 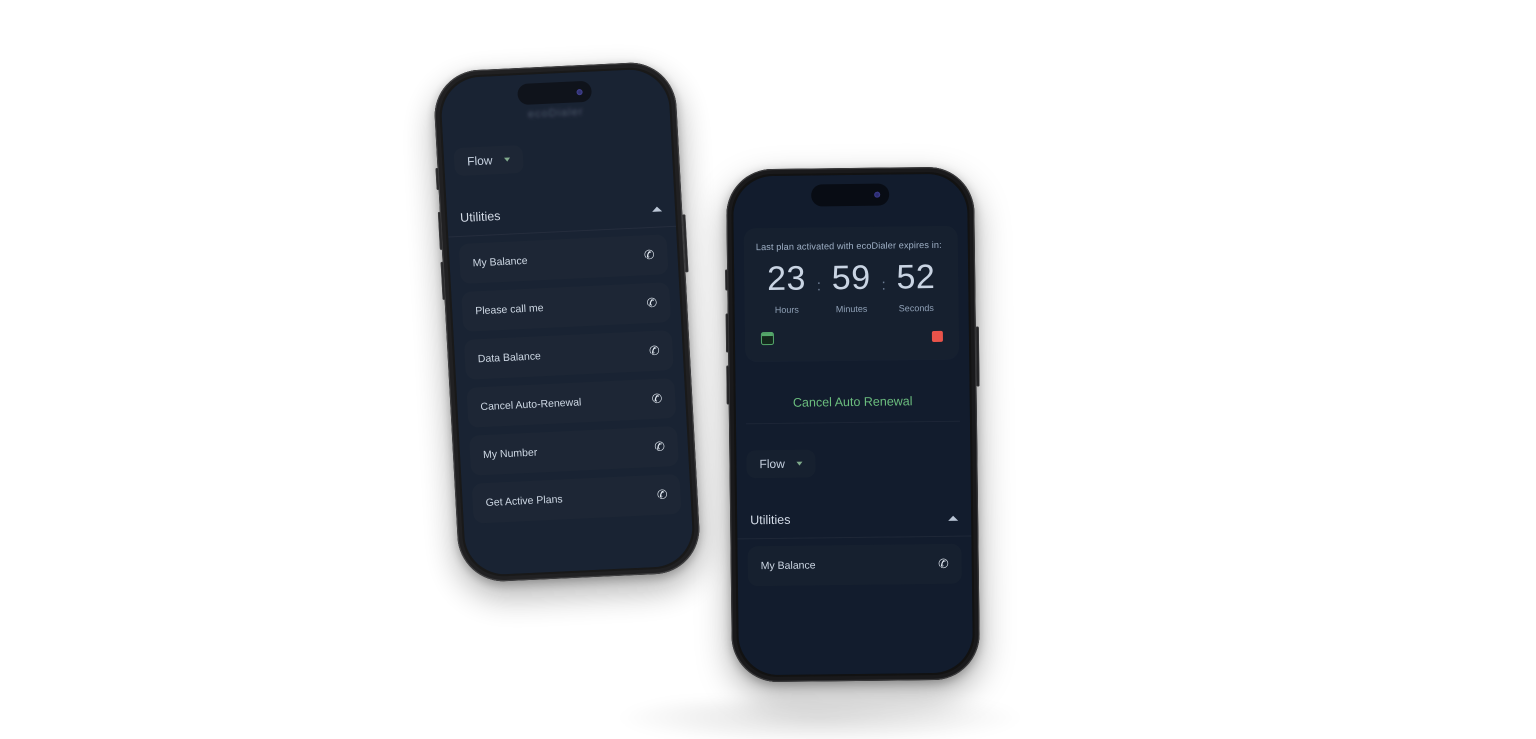 What do you see at coordinates (852, 338) in the screenshot?
I see `countdown-icon-row` at bounding box center [852, 338].